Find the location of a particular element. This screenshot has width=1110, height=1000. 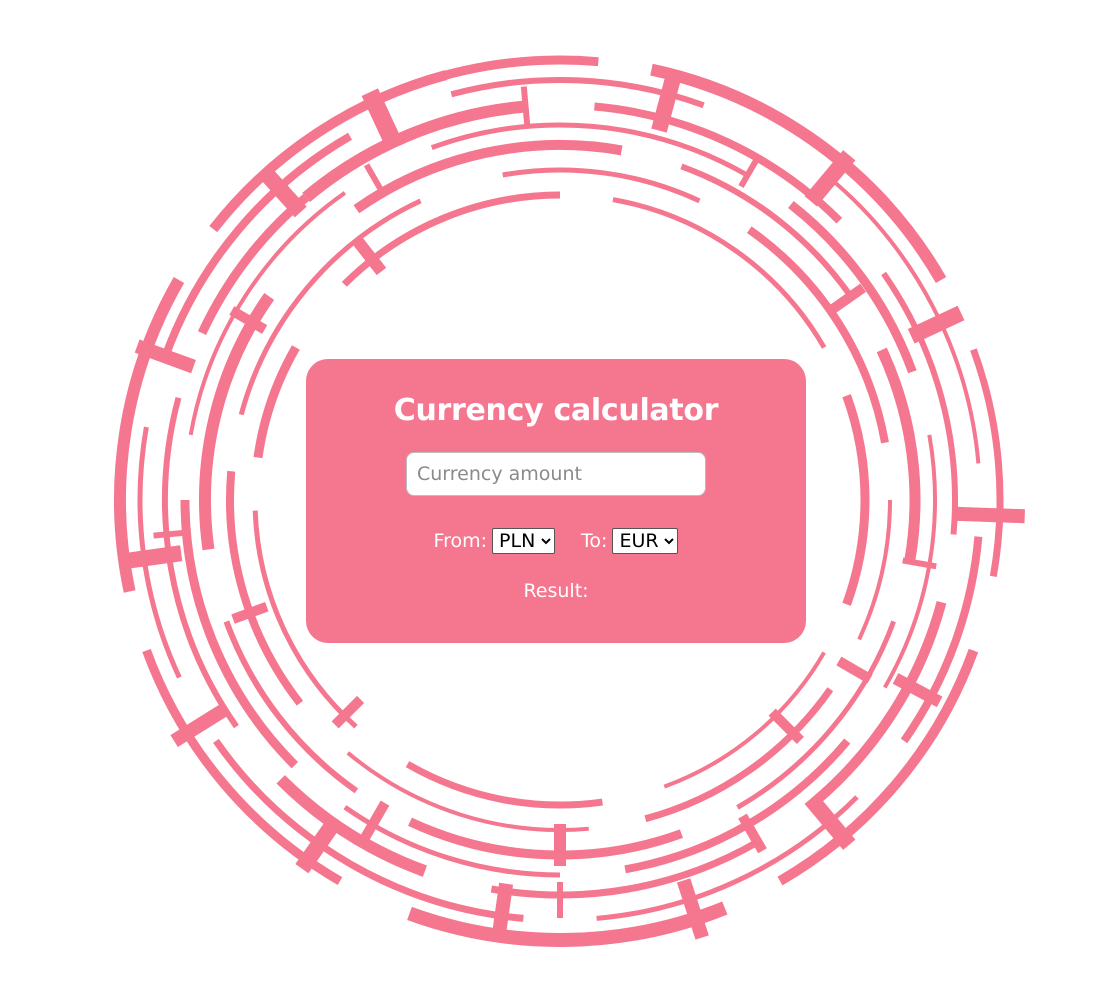

currency-amount-input is located at coordinates (556, 474).